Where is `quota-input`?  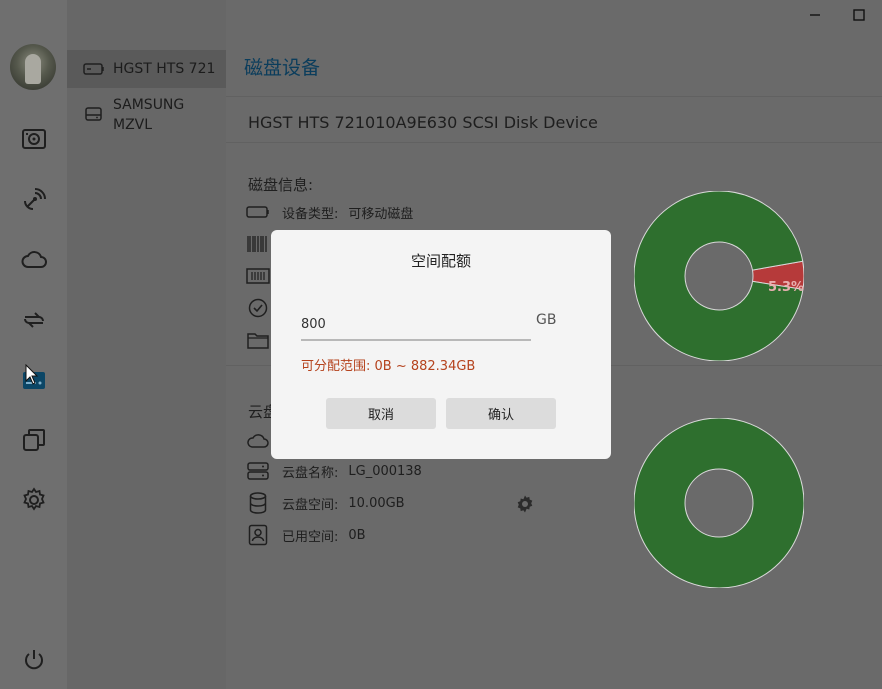
quota-input is located at coordinates (416, 325).